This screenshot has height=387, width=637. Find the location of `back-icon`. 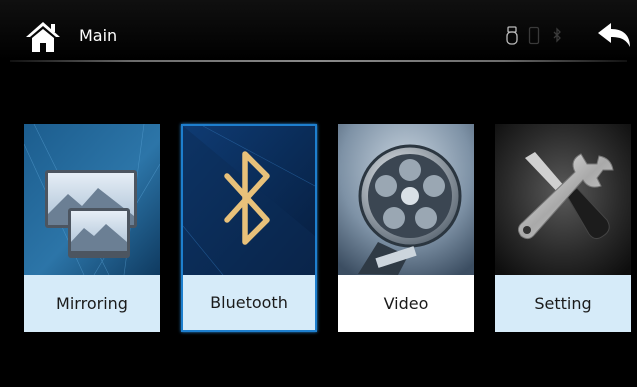

back-icon is located at coordinates (614, 35).